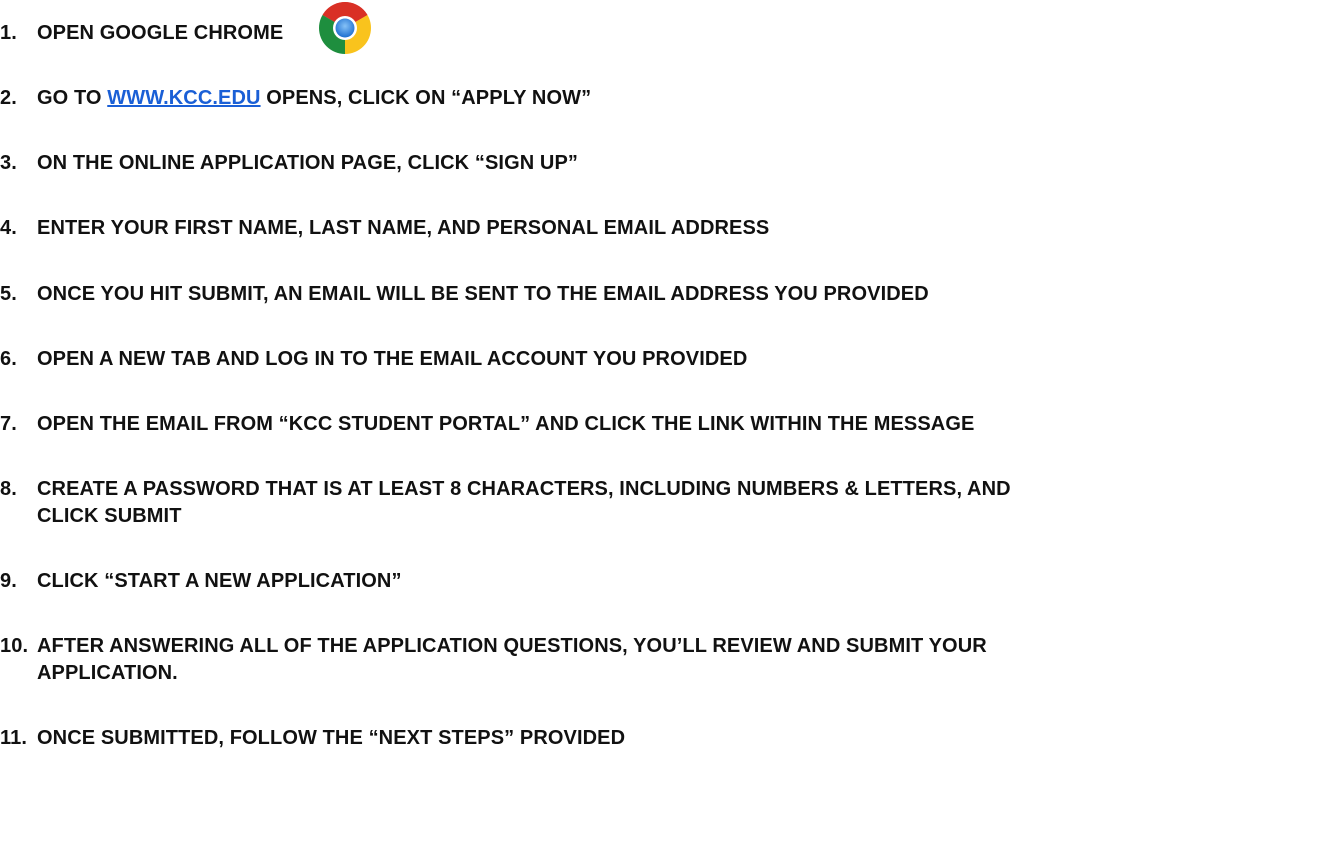 Image resolution: width=1324 pixels, height=858 pixels. I want to click on kcc-website-link: WWW.KCC.EDU, so click(183, 98).